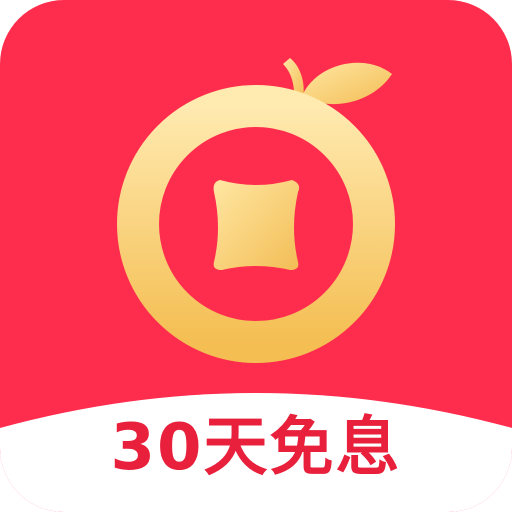 This screenshot has height=512, width=512. What do you see at coordinates (256, 448) in the screenshot?
I see `promo-text: 30天免息` at bounding box center [256, 448].